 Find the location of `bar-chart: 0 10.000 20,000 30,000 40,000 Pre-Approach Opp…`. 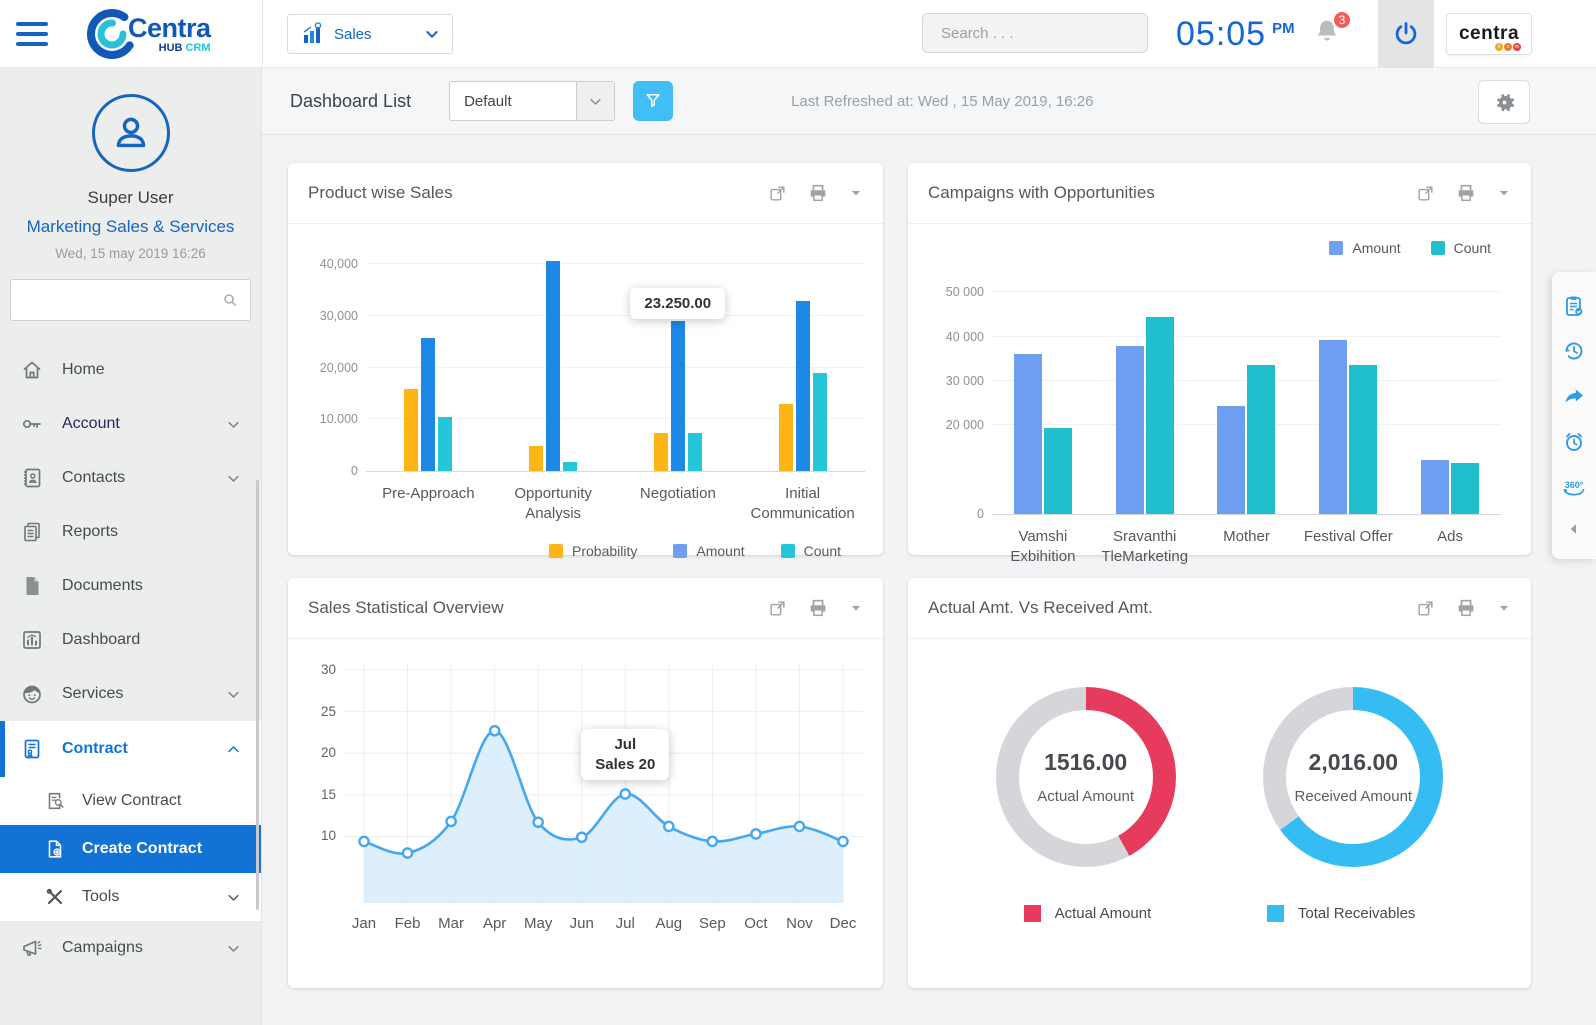

bar-chart: 0 10.000 20,000 30,000 40,000 Pre-Approach Opp… is located at coordinates (585, 406).